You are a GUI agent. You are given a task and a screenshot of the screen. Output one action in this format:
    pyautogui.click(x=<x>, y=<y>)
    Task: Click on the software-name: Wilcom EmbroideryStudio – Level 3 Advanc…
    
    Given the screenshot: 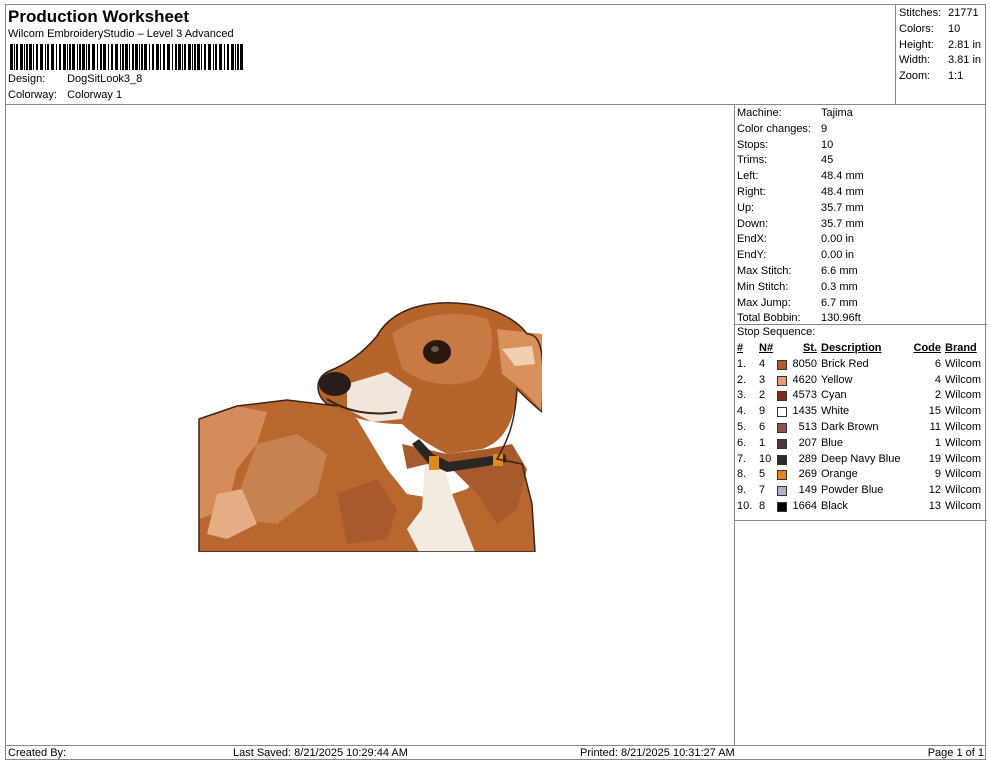 What is the action you would take?
    pyautogui.click(x=121, y=34)
    